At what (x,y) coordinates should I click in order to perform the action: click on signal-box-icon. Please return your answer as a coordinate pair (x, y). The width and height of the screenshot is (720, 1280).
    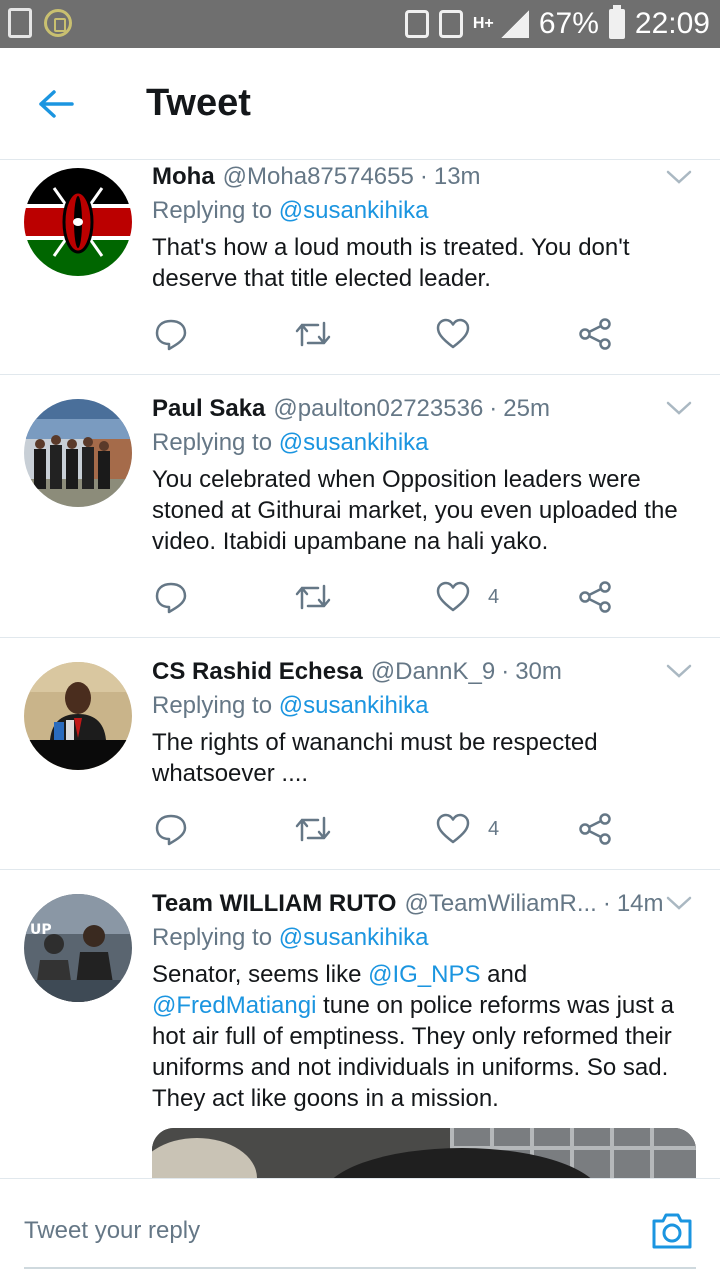
    Looking at the image, I should click on (450, 24).